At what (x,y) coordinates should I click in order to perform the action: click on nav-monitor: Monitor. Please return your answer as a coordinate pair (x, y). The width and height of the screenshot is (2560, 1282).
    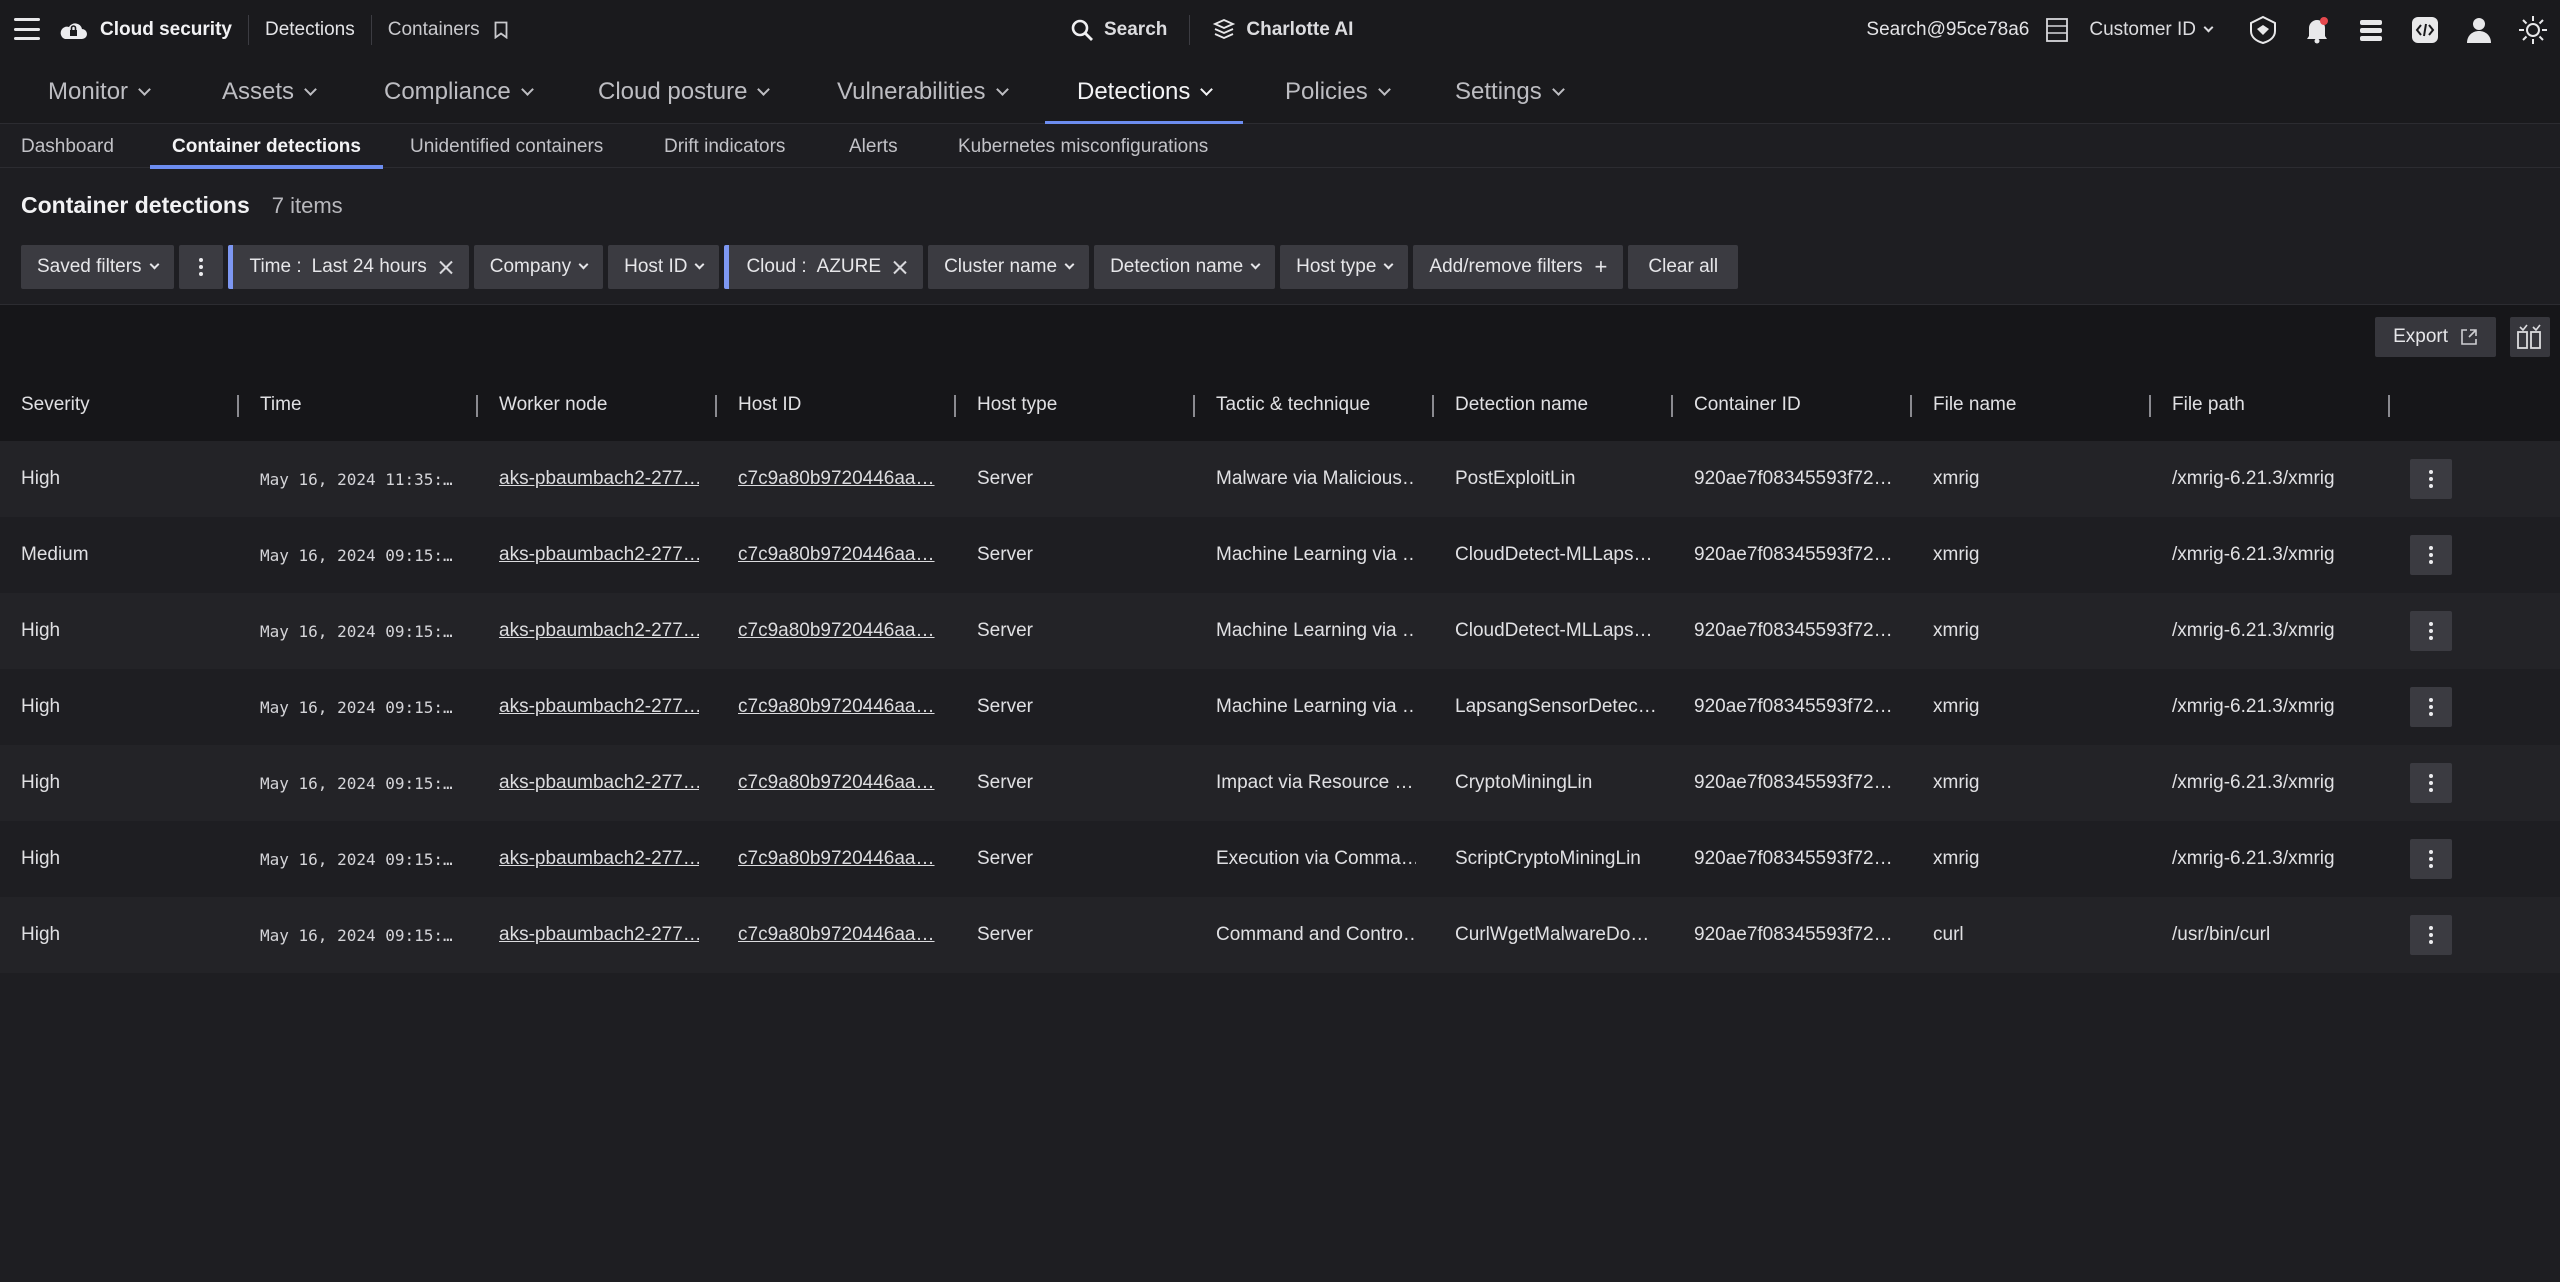
    Looking at the image, I should click on (99, 92).